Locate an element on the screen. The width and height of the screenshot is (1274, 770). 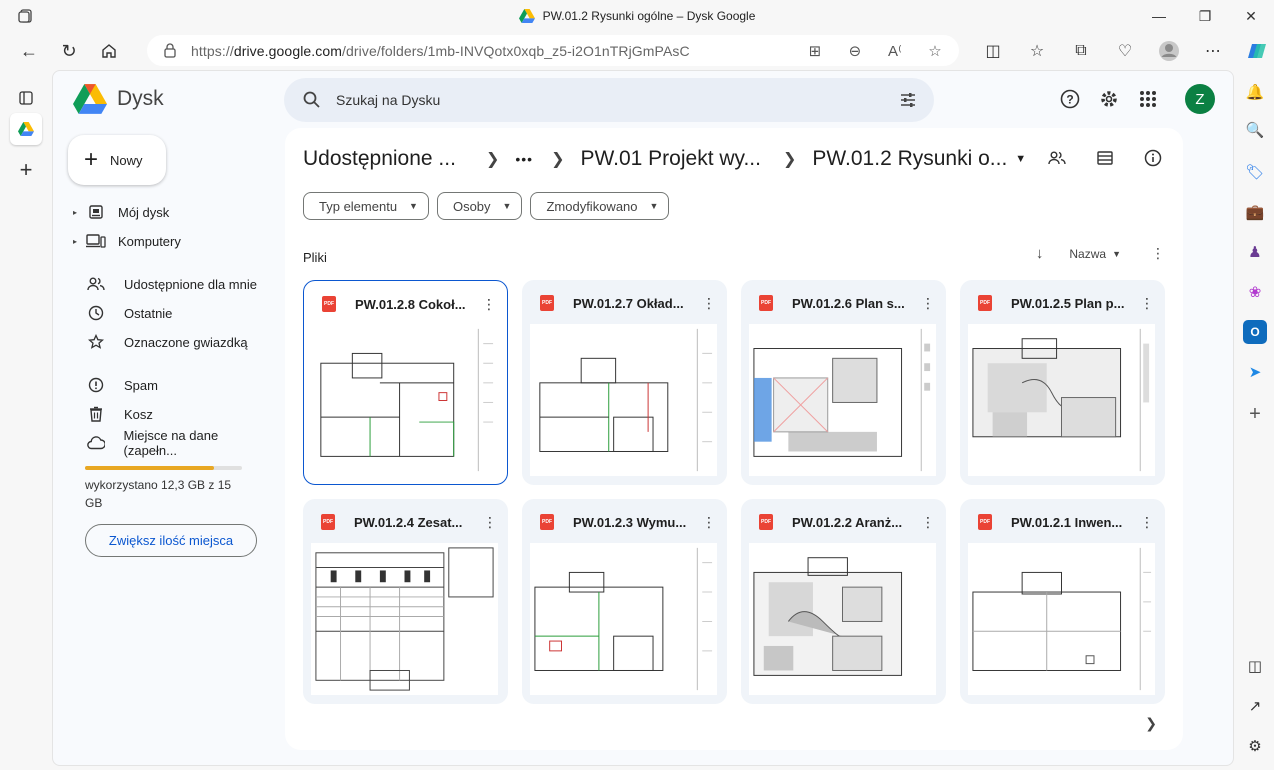
file-card: PDF PW.01.2.1 Inwen... ⋮ is located at coordinates (1062, 601).